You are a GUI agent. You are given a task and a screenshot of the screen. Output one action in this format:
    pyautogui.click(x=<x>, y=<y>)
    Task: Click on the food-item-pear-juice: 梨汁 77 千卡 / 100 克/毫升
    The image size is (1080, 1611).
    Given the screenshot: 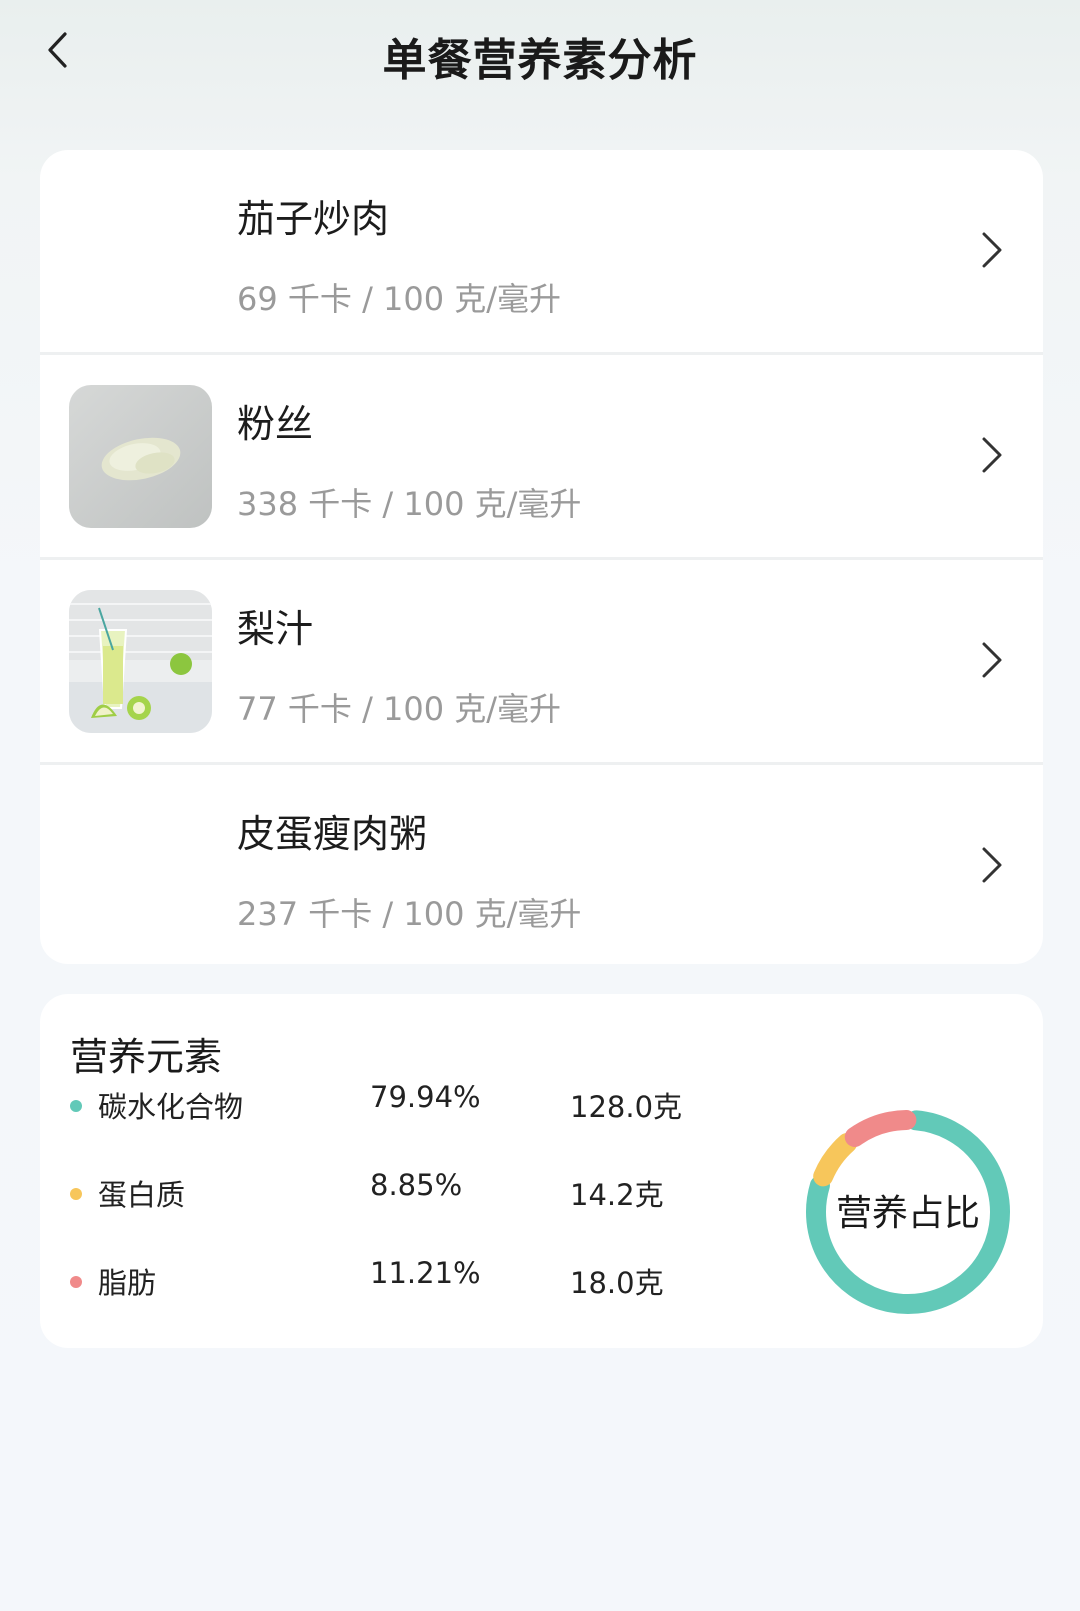 What is the action you would take?
    pyautogui.click(x=541, y=661)
    